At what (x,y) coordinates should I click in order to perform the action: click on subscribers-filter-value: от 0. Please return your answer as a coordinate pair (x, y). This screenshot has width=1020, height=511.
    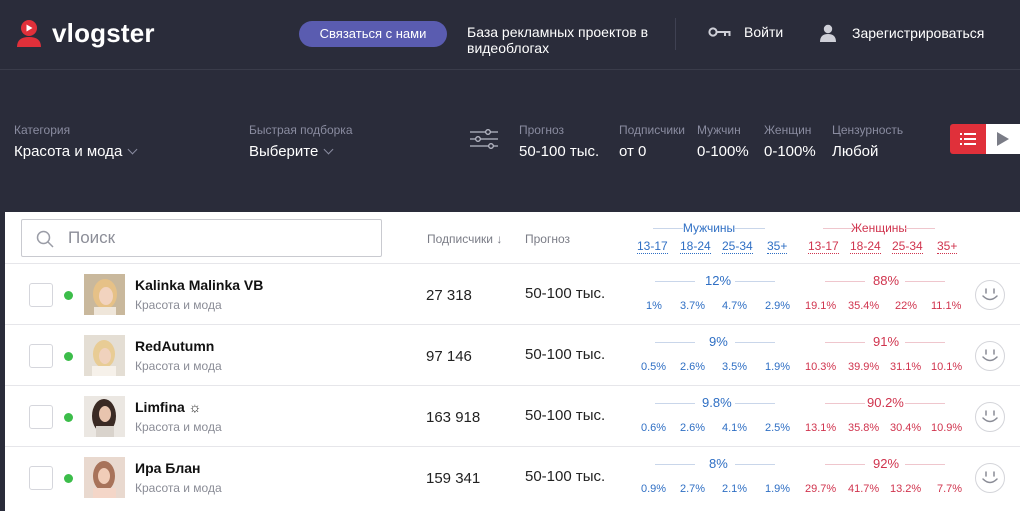
    Looking at the image, I should click on (633, 151).